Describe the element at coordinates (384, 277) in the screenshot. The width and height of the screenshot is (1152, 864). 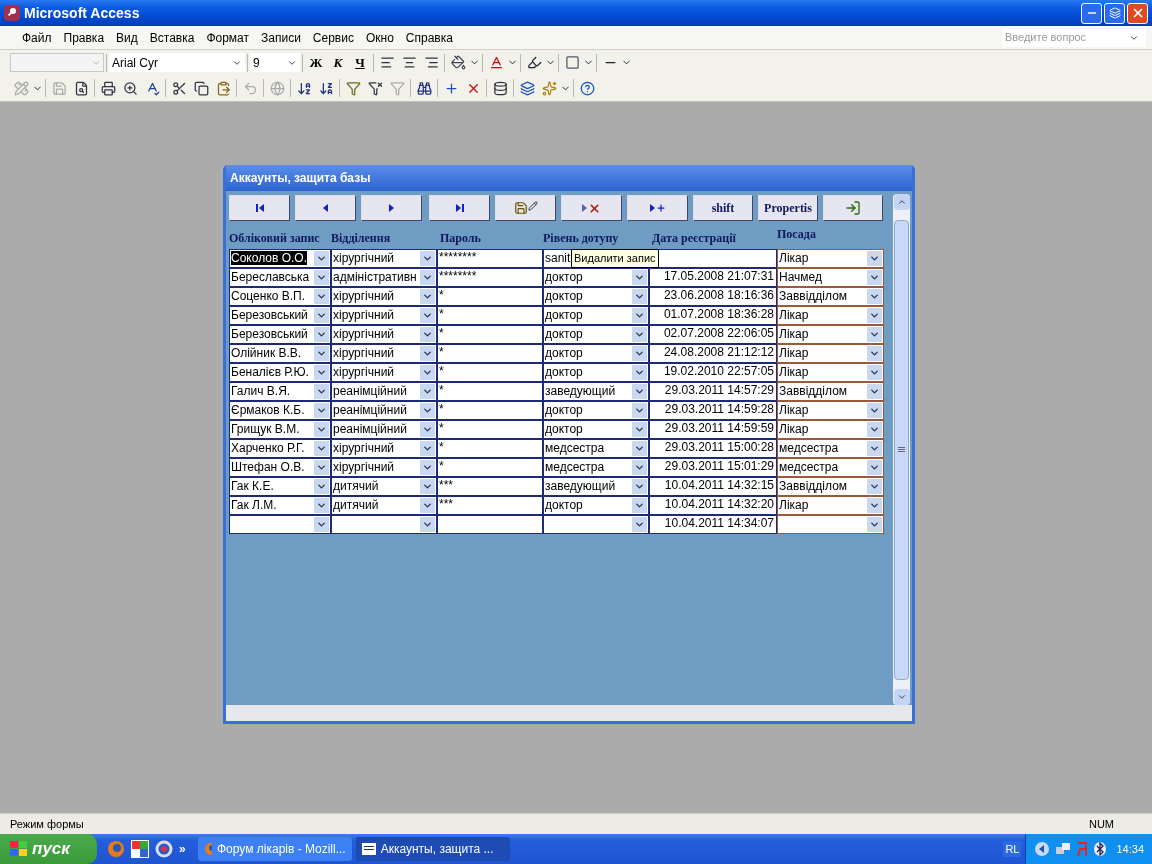
I see `combo-field: адміністративн` at that location.